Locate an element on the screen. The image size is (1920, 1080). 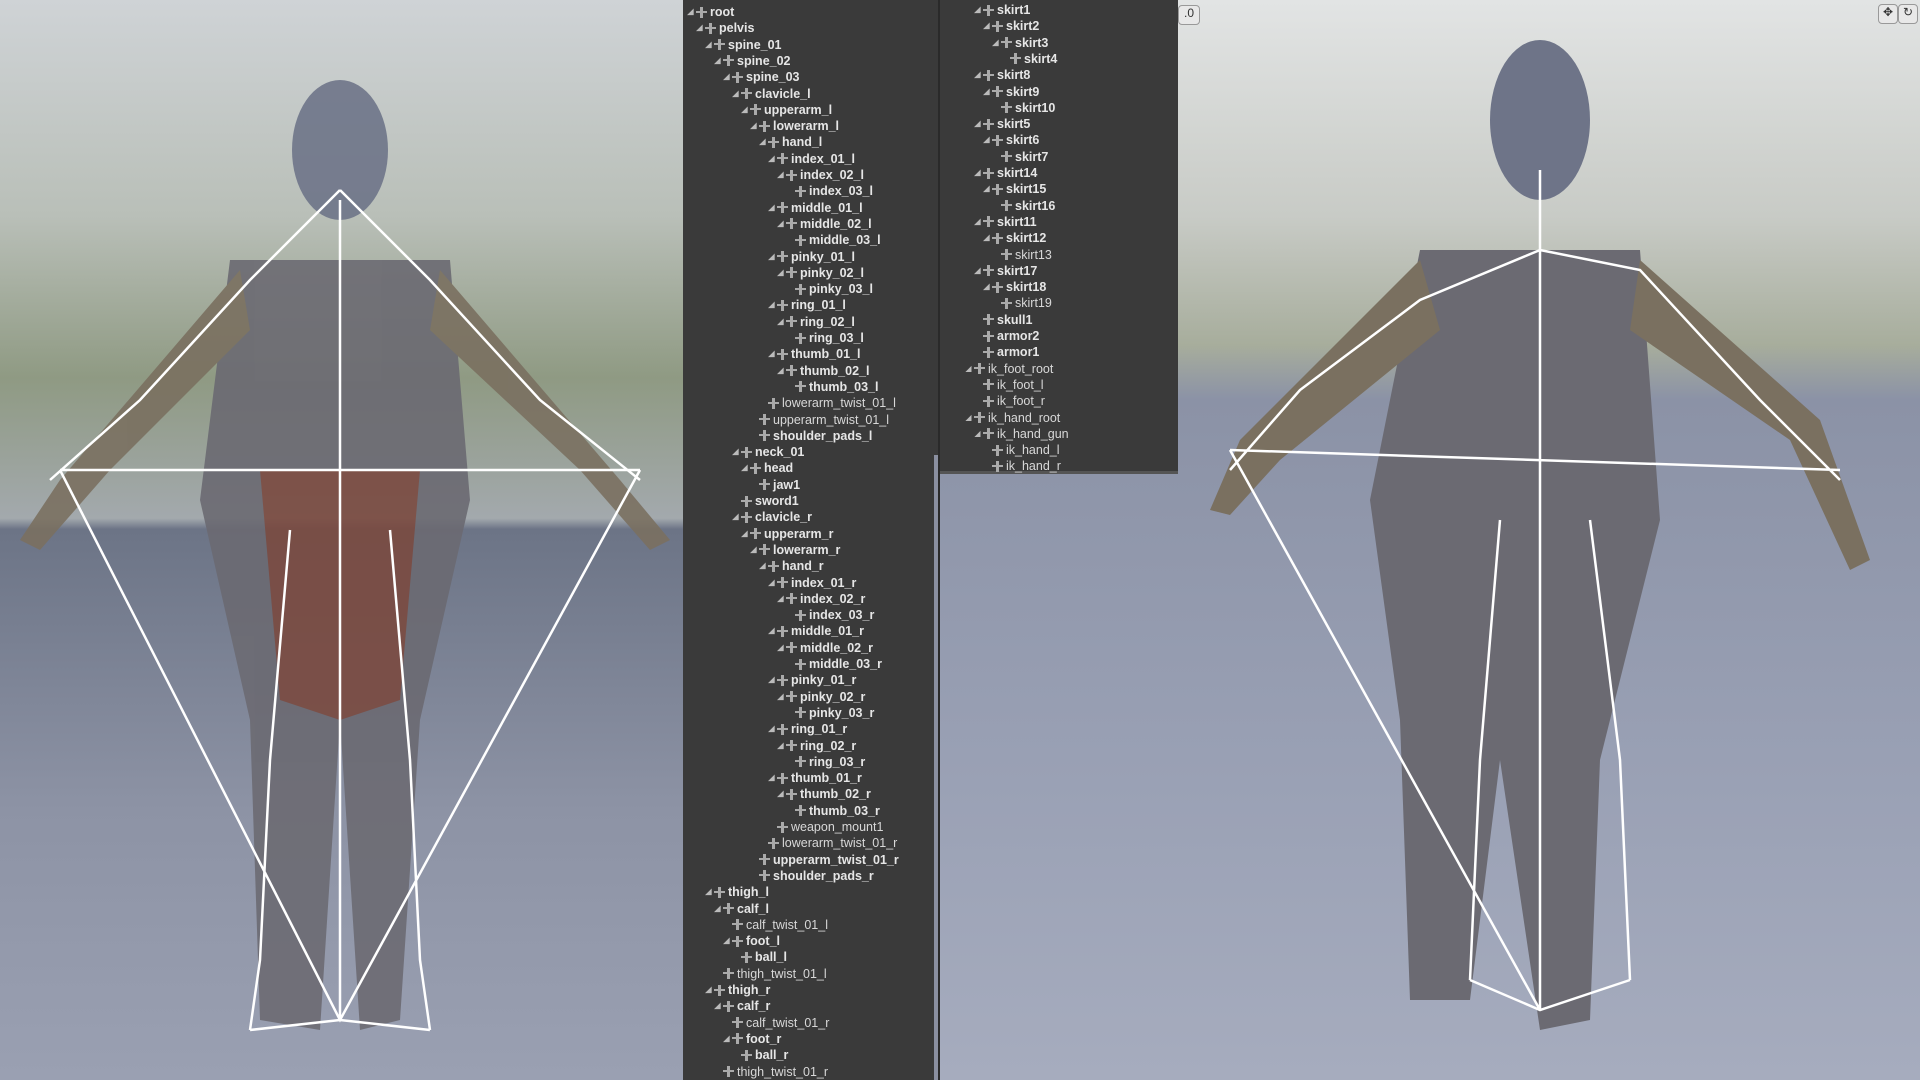
bone-tree-item: ◢ ring_02_l is located at coordinates (815, 322).